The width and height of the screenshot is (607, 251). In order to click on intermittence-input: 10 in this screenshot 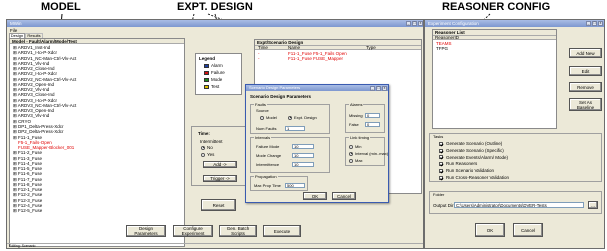, I will do `click(303, 164)`.